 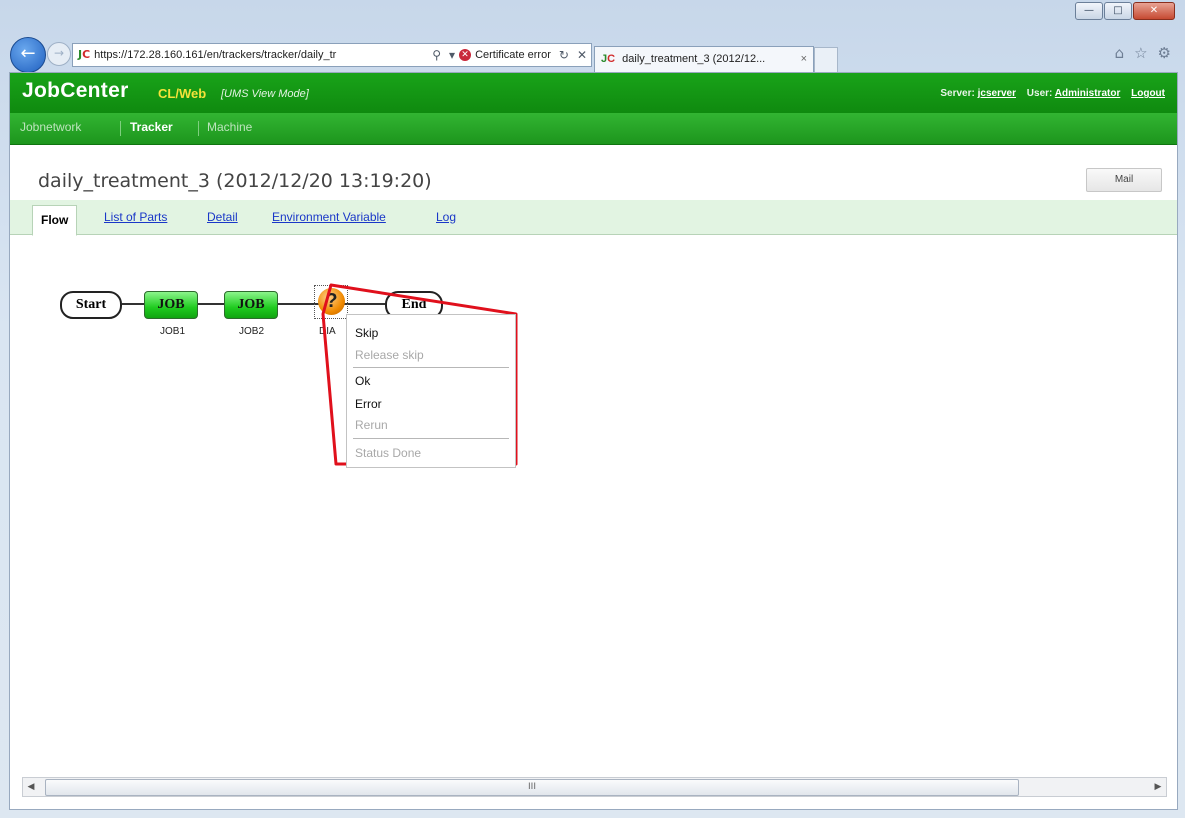 What do you see at coordinates (564, 55) in the screenshot?
I see `refresh-icon: ↻` at bounding box center [564, 55].